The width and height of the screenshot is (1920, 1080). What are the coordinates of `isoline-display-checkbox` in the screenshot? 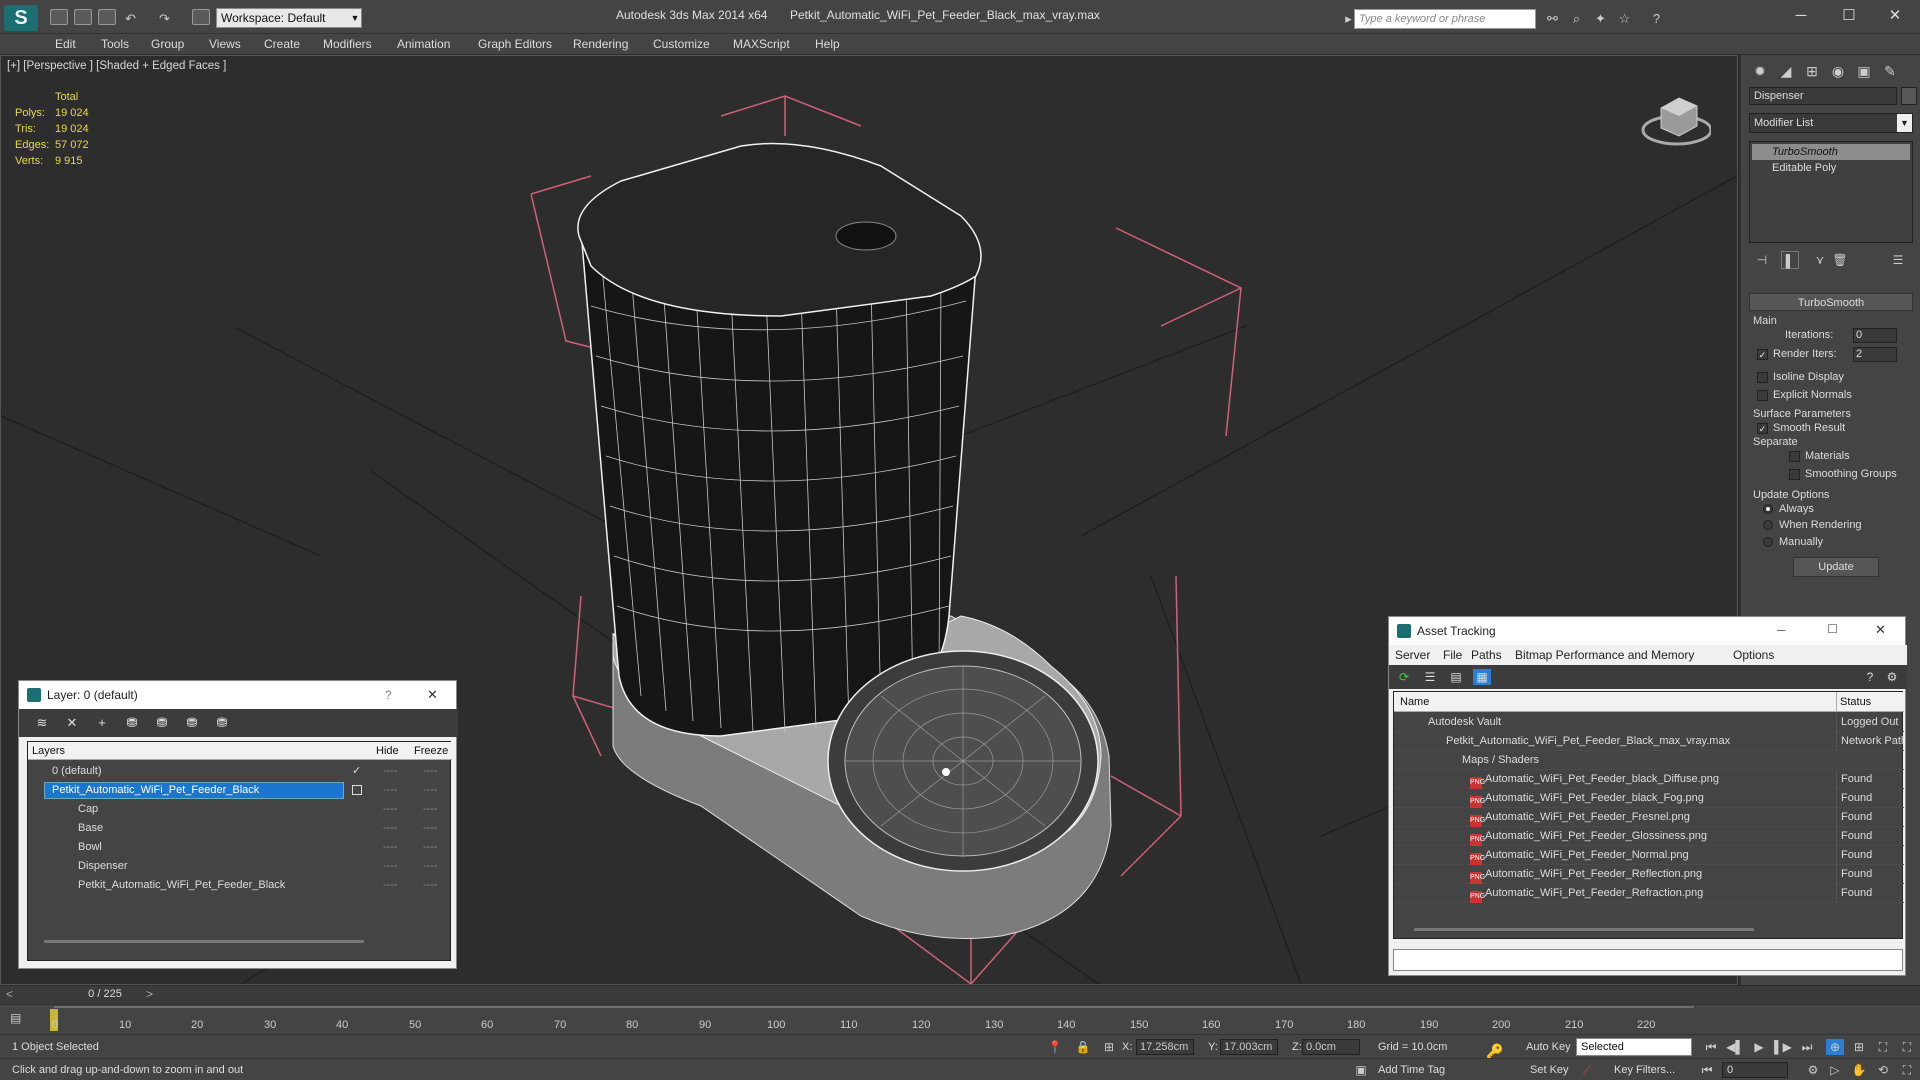 It's located at (1762, 377).